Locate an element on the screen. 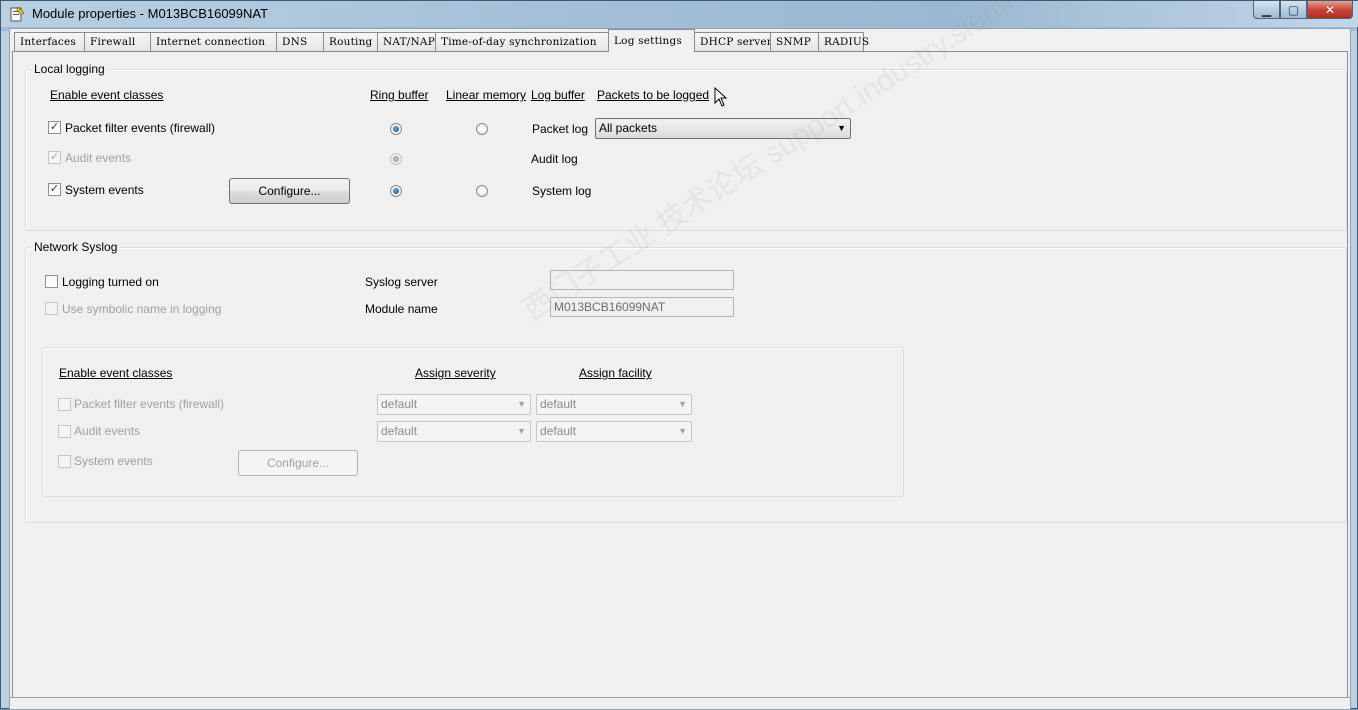 This screenshot has height=710, width=1358. audit-ring-buffer-radio is located at coordinates (396, 159).